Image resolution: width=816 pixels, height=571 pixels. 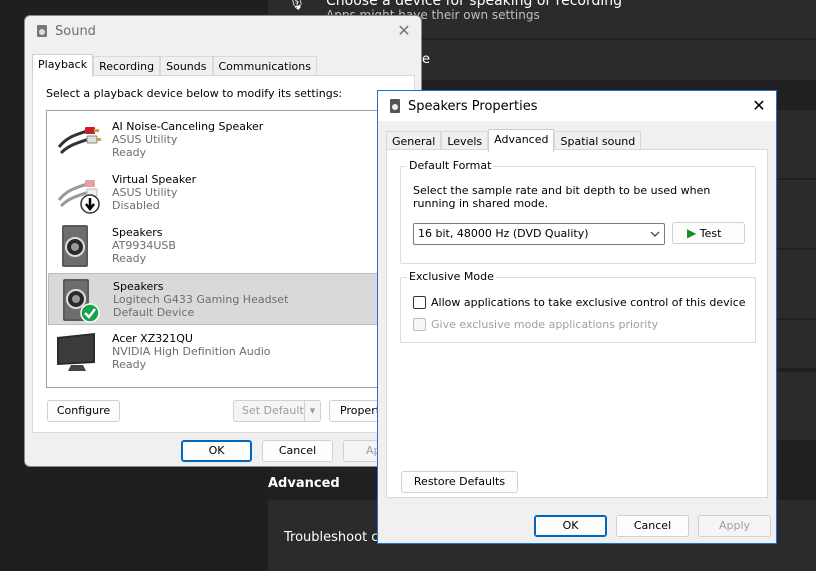 What do you see at coordinates (426, 59) in the screenshot?
I see `bg-partial-label: e` at bounding box center [426, 59].